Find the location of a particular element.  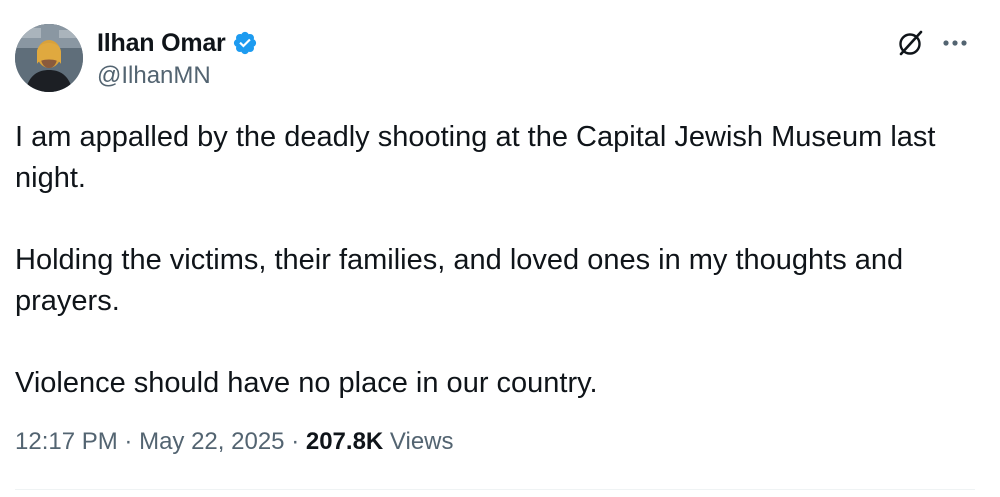

verified-badge-icon is located at coordinates (245, 43).